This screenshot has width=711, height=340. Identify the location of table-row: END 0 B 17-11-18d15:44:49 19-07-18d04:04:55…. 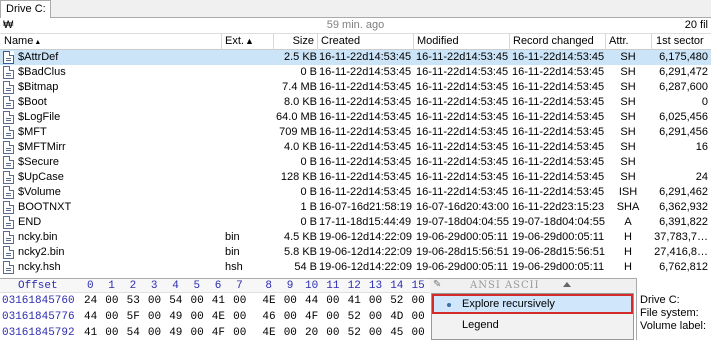
(355, 222).